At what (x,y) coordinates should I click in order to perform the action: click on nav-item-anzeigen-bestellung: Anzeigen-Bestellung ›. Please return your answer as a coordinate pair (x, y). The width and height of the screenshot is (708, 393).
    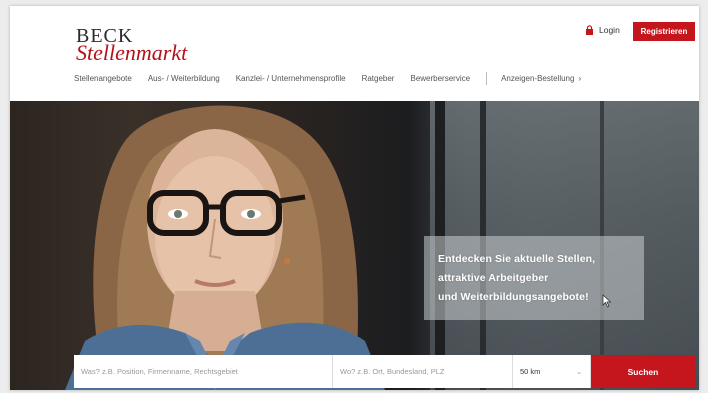
    Looking at the image, I should click on (541, 78).